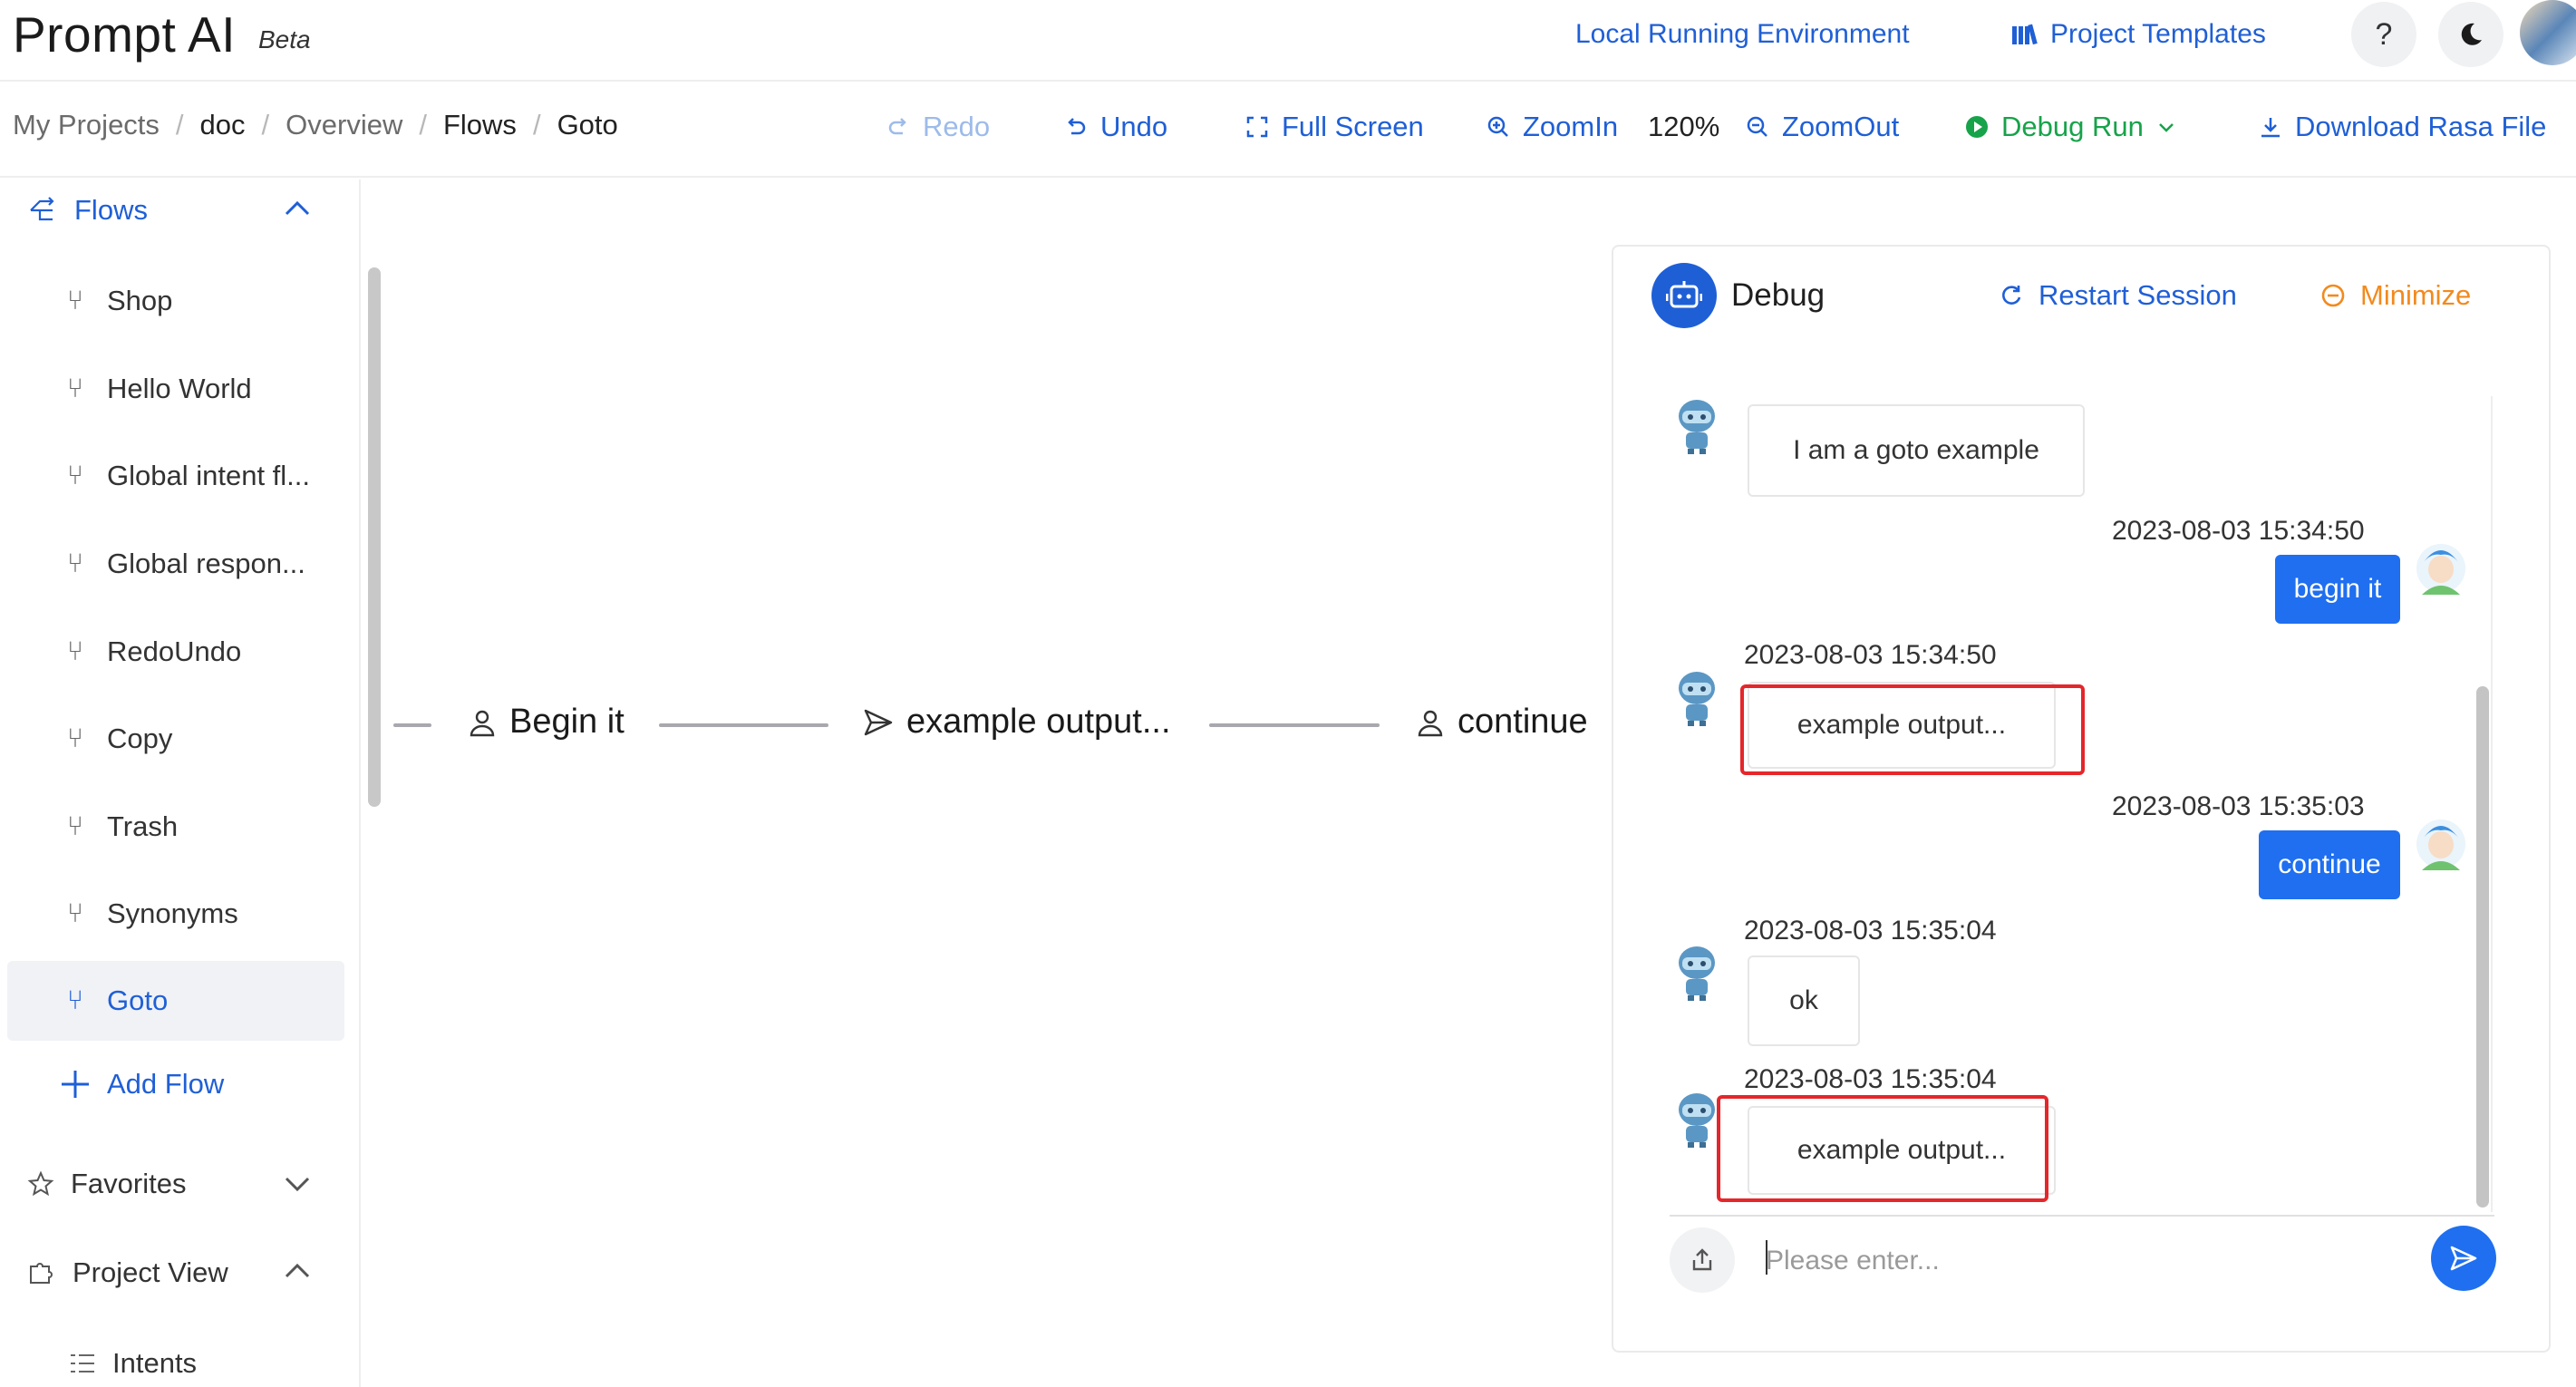 The image size is (2576, 1387). I want to click on flow-node-user: continue, so click(1502, 722).